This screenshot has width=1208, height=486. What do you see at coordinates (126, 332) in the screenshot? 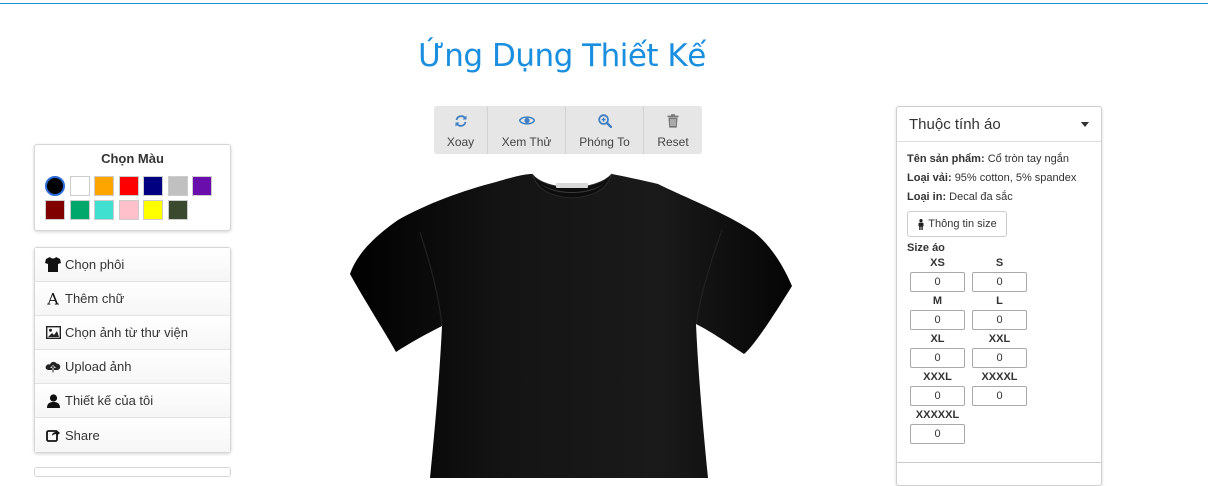
I see `menu-item-label: Chọn ảnh từ thư viện` at bounding box center [126, 332].